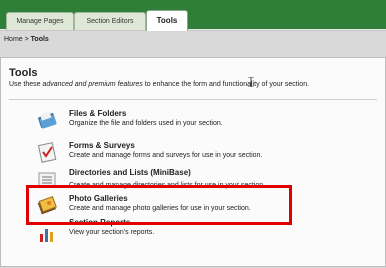  Describe the element at coordinates (23, 73) in the screenshot. I see `page-title: Tools` at that location.